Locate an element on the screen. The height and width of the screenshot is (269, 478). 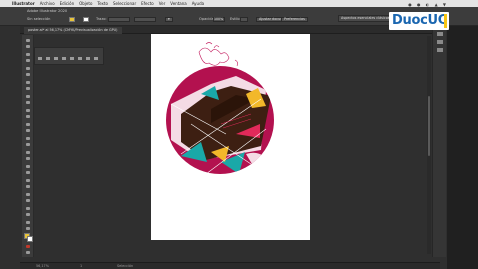
eraser-tool-icon is located at coordinates (28, 116).